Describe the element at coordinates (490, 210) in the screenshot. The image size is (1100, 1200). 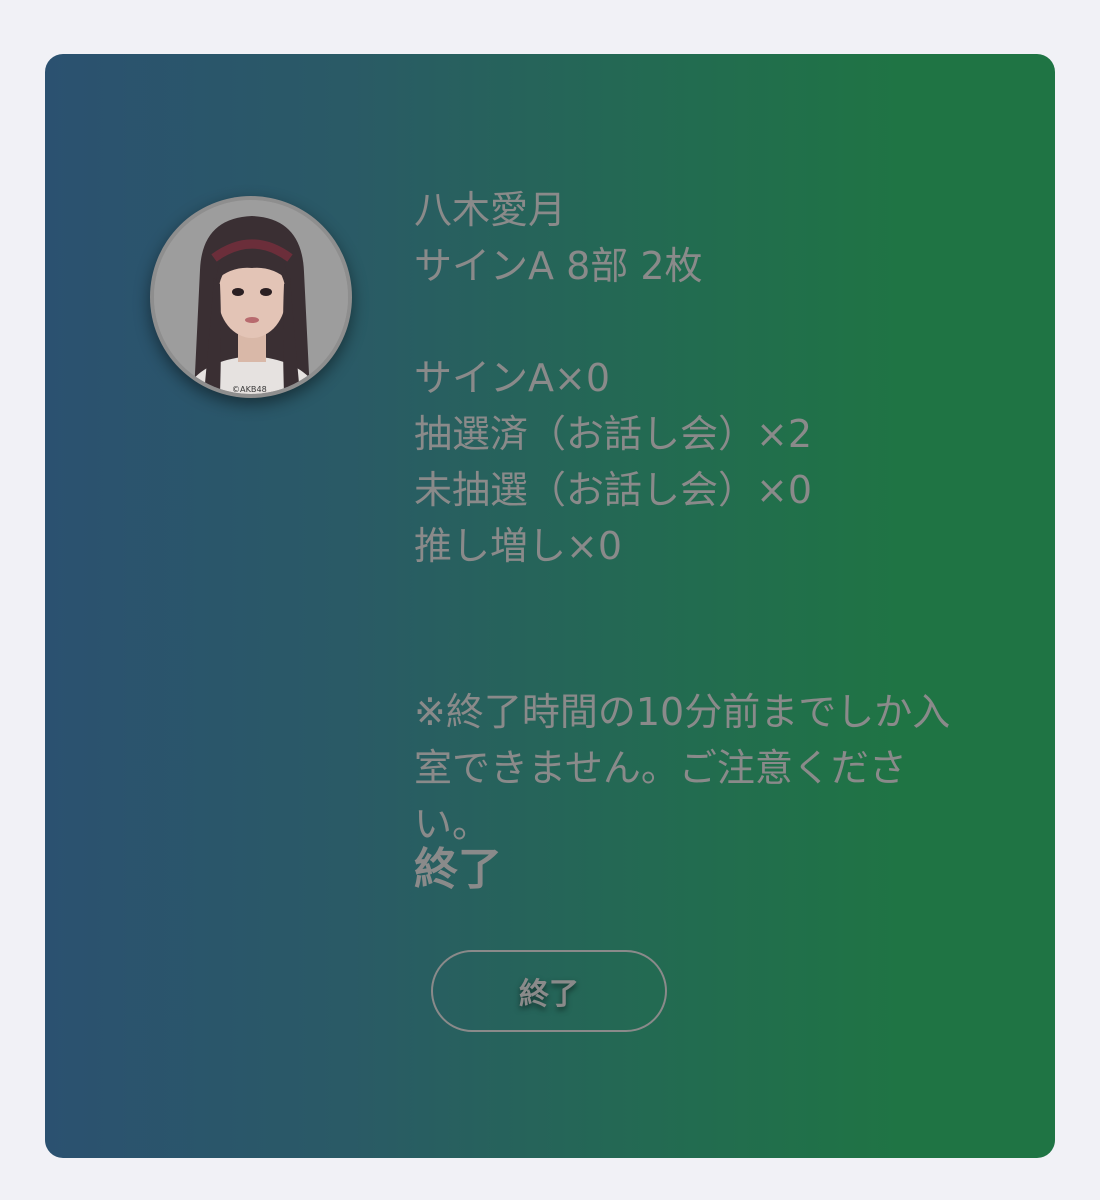
I see `member-name: 八木愛月` at that location.